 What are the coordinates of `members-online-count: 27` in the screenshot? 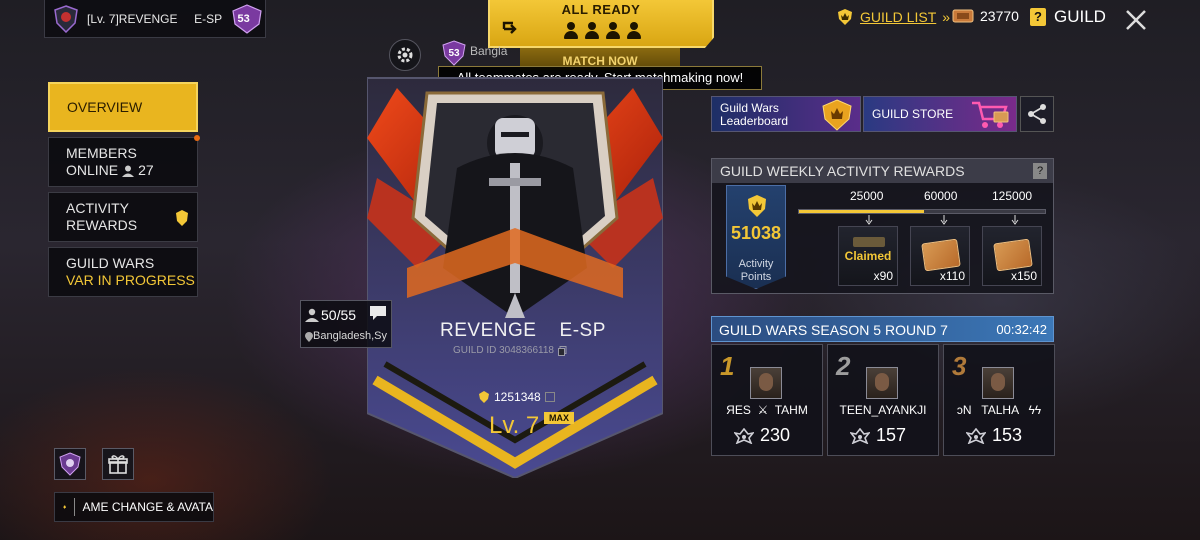 It's located at (146, 170).